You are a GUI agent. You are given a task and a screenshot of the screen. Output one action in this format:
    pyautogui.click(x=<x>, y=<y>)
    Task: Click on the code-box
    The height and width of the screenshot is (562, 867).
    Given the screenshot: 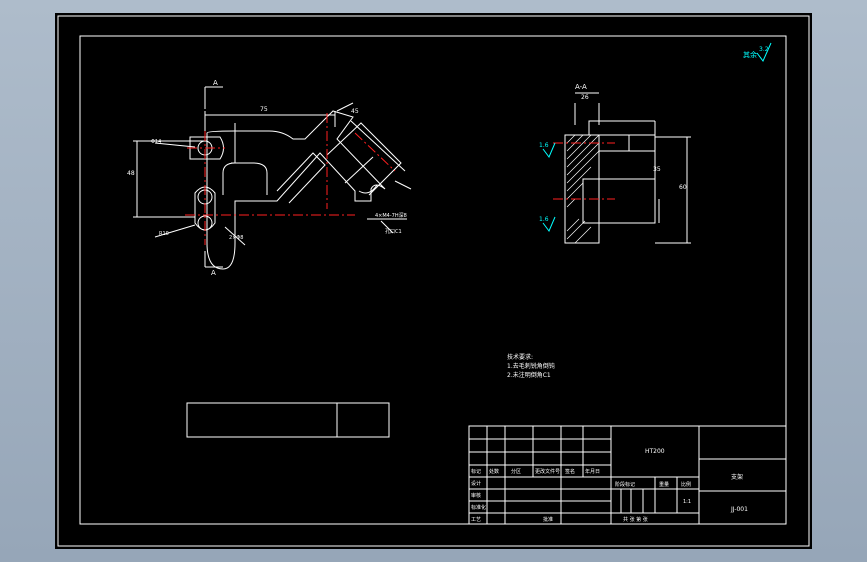 What is the action you would take?
    pyautogui.click(x=288, y=420)
    